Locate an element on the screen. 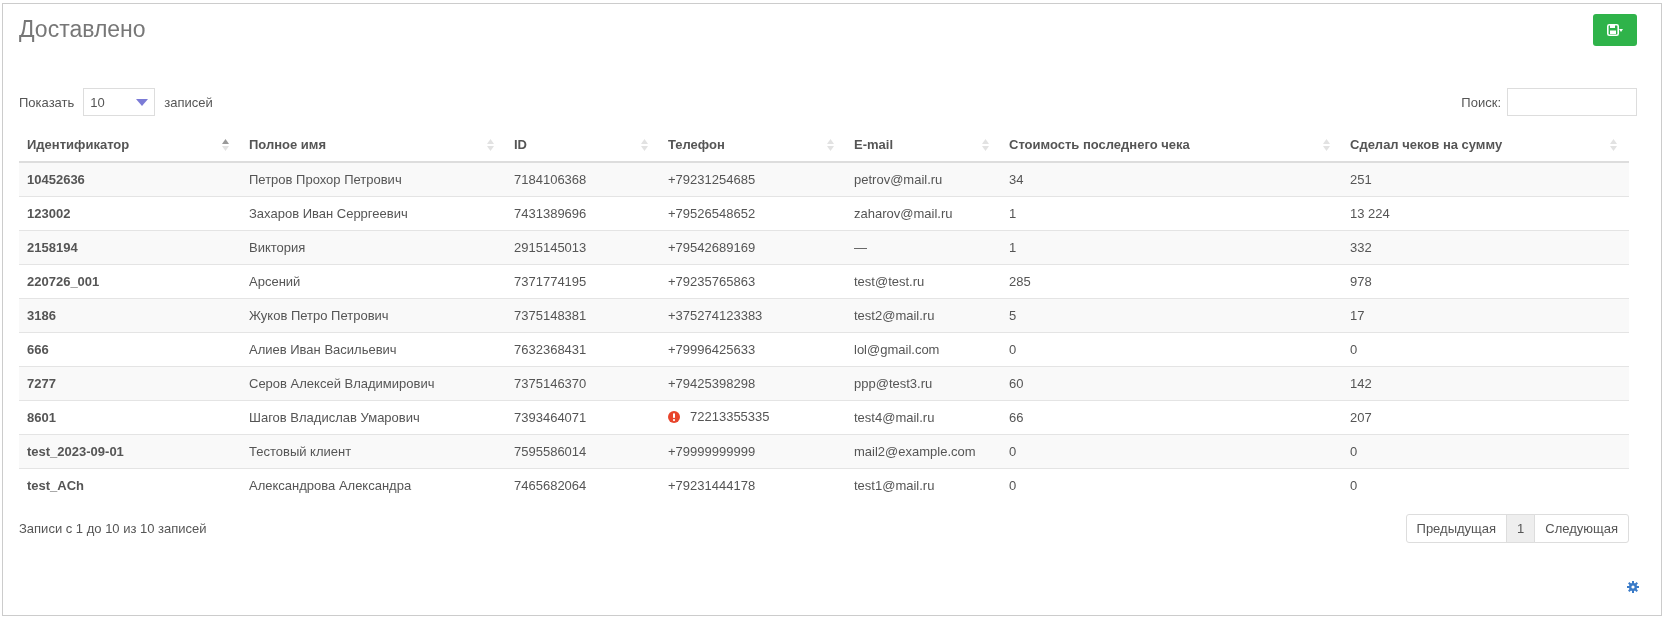 The width and height of the screenshot is (1664, 622). table-cell: mail2@example.com is located at coordinates (923, 451).